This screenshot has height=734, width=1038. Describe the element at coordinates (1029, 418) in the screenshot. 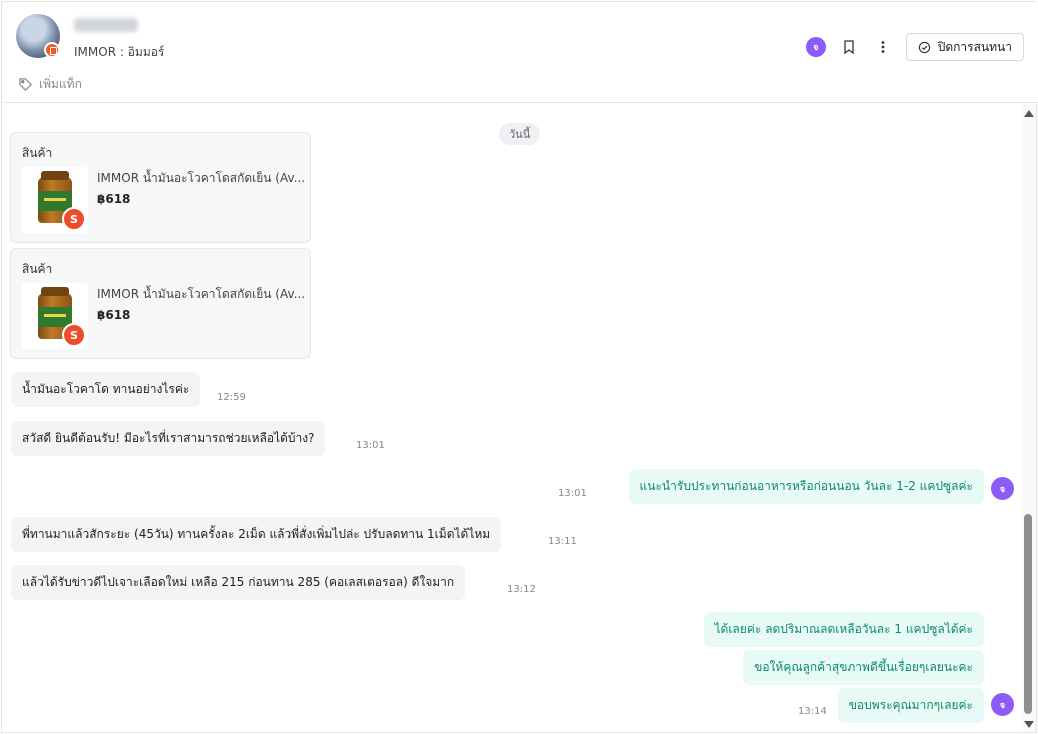

I see `message-scrollbar` at that location.